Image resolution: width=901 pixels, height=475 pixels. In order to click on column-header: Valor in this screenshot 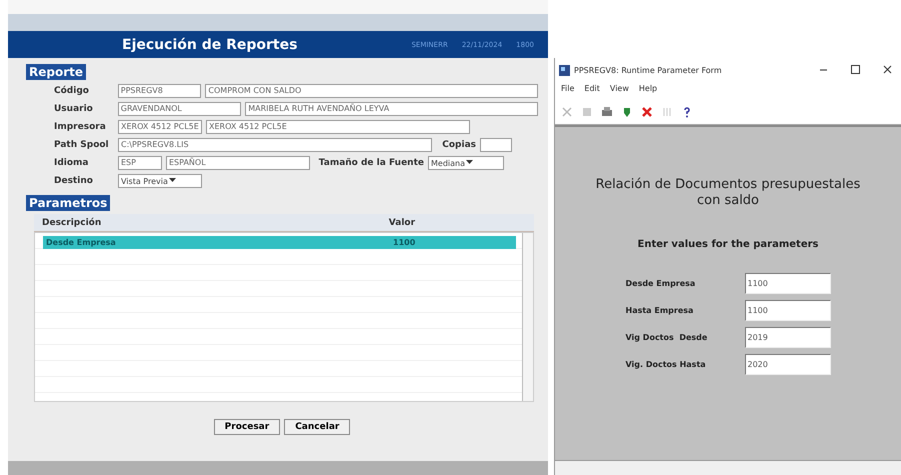, I will do `click(402, 223)`.